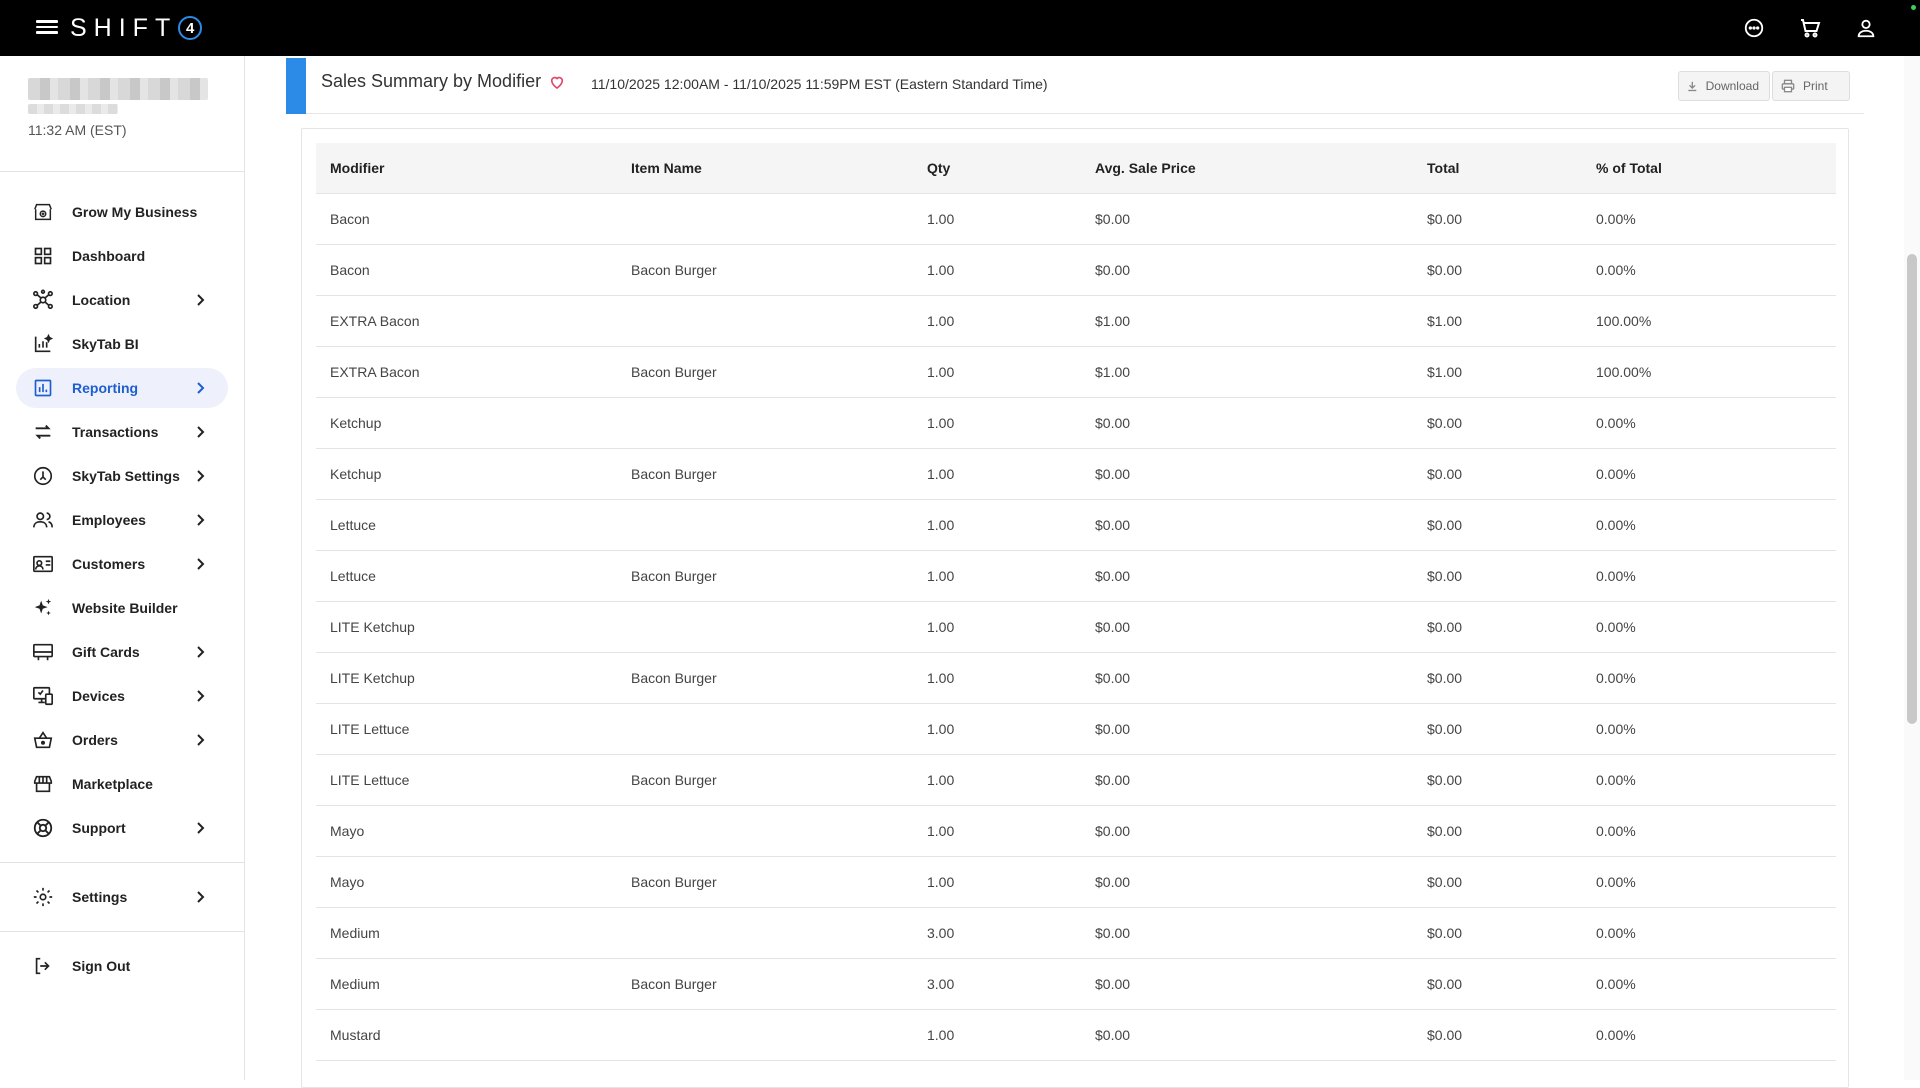  I want to click on cart-icon, so click(1810, 28).